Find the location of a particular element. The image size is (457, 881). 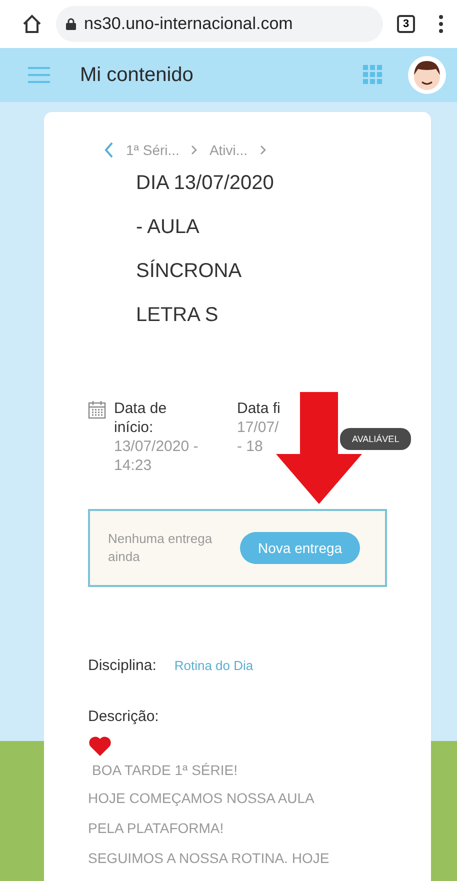

activity-title: LETRA S is located at coordinates (178, 315).